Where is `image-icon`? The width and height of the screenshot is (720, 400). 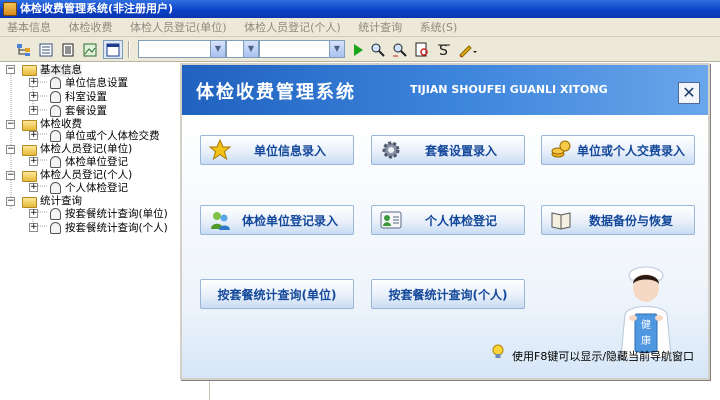 image-icon is located at coordinates (90, 49).